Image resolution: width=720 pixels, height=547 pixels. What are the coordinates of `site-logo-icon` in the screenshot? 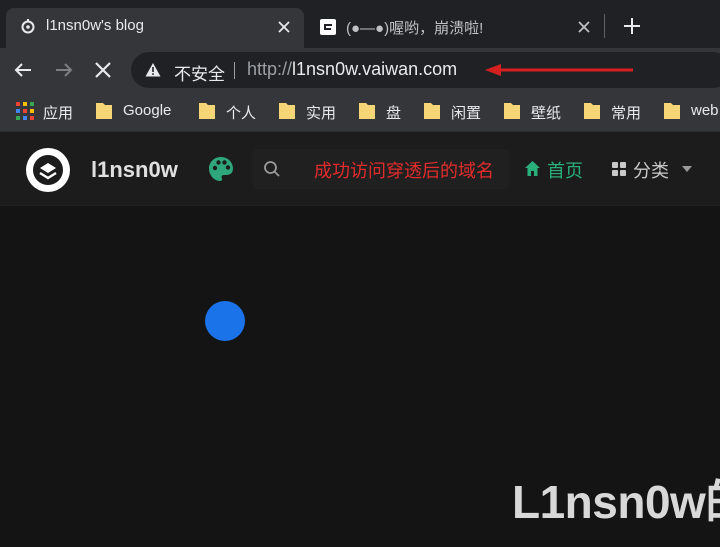 It's located at (48, 170).